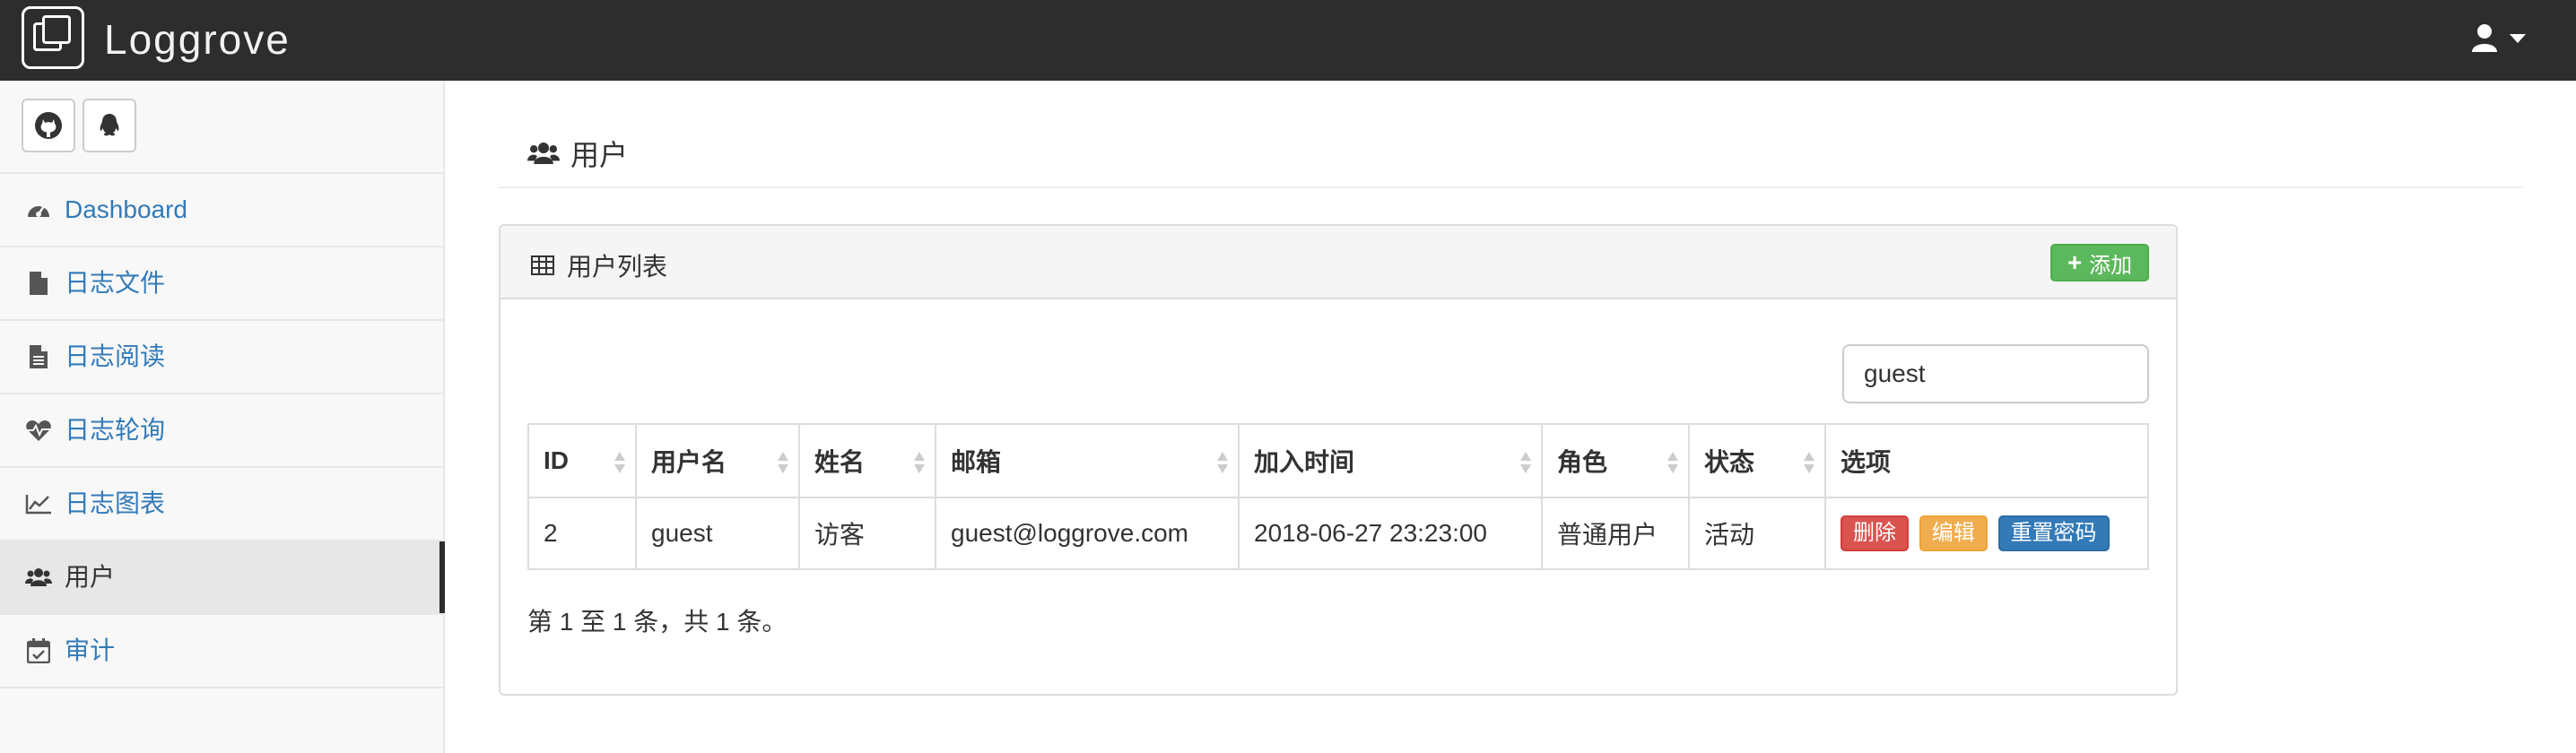 Image resolution: width=2576 pixels, height=753 pixels. What do you see at coordinates (542, 265) in the screenshot?
I see `table-icon` at bounding box center [542, 265].